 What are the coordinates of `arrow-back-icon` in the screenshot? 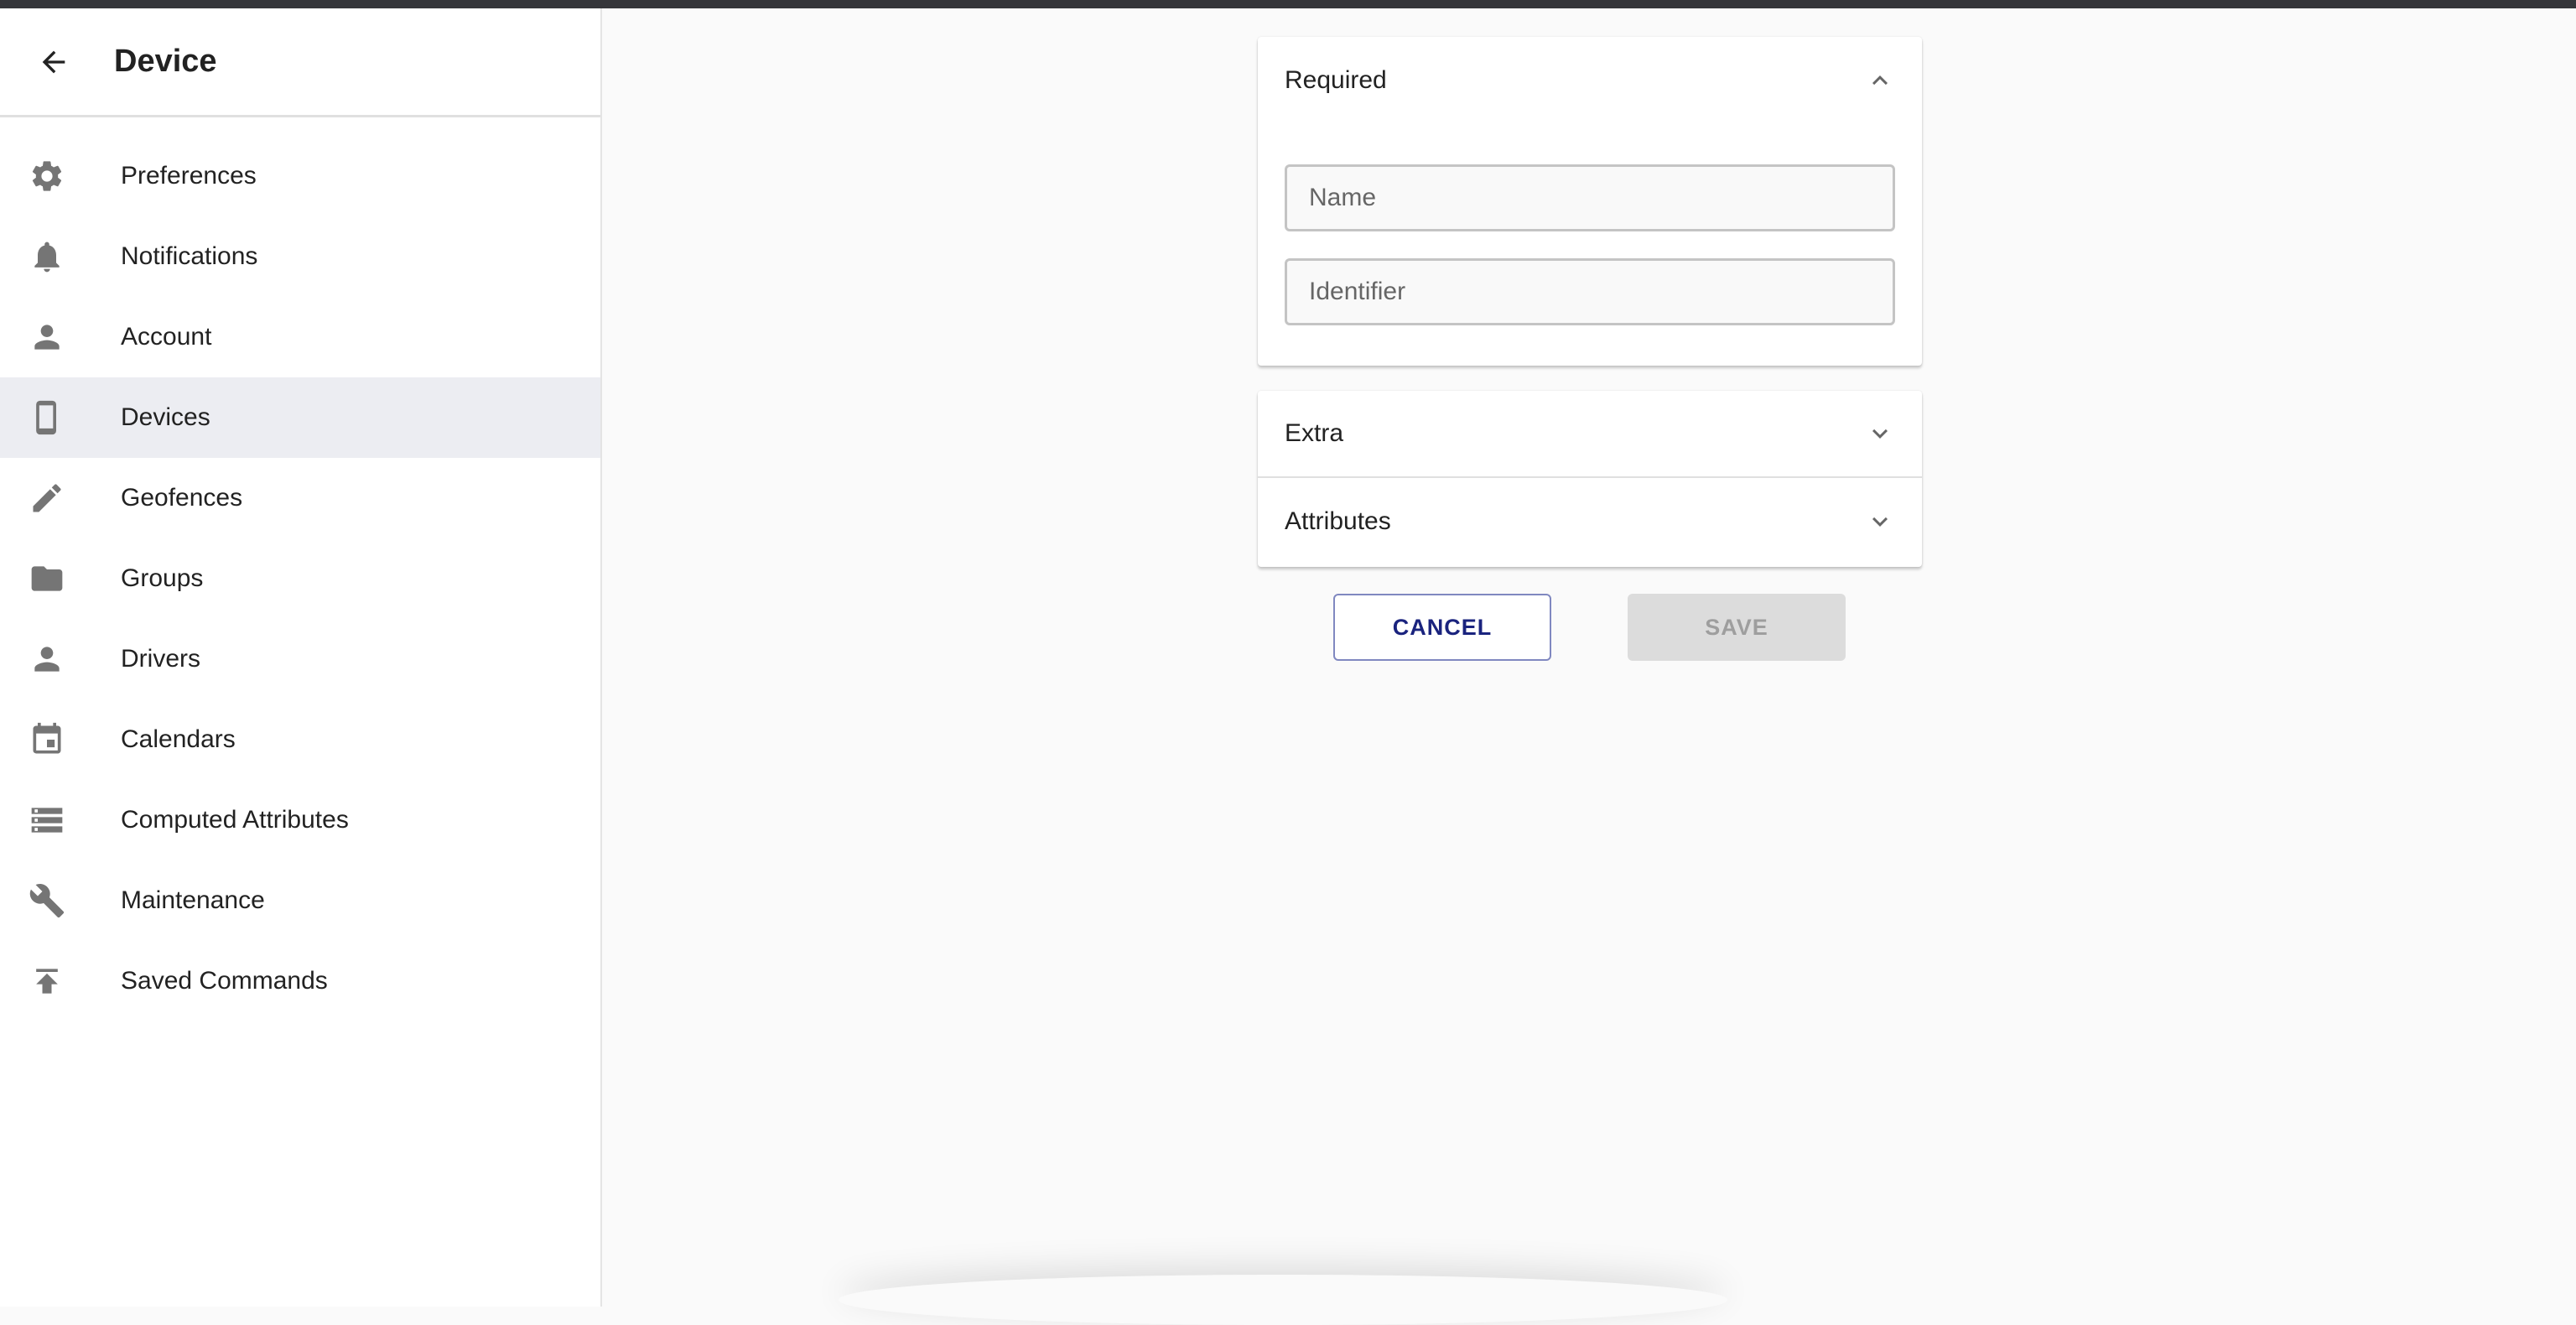 It's located at (53, 62).